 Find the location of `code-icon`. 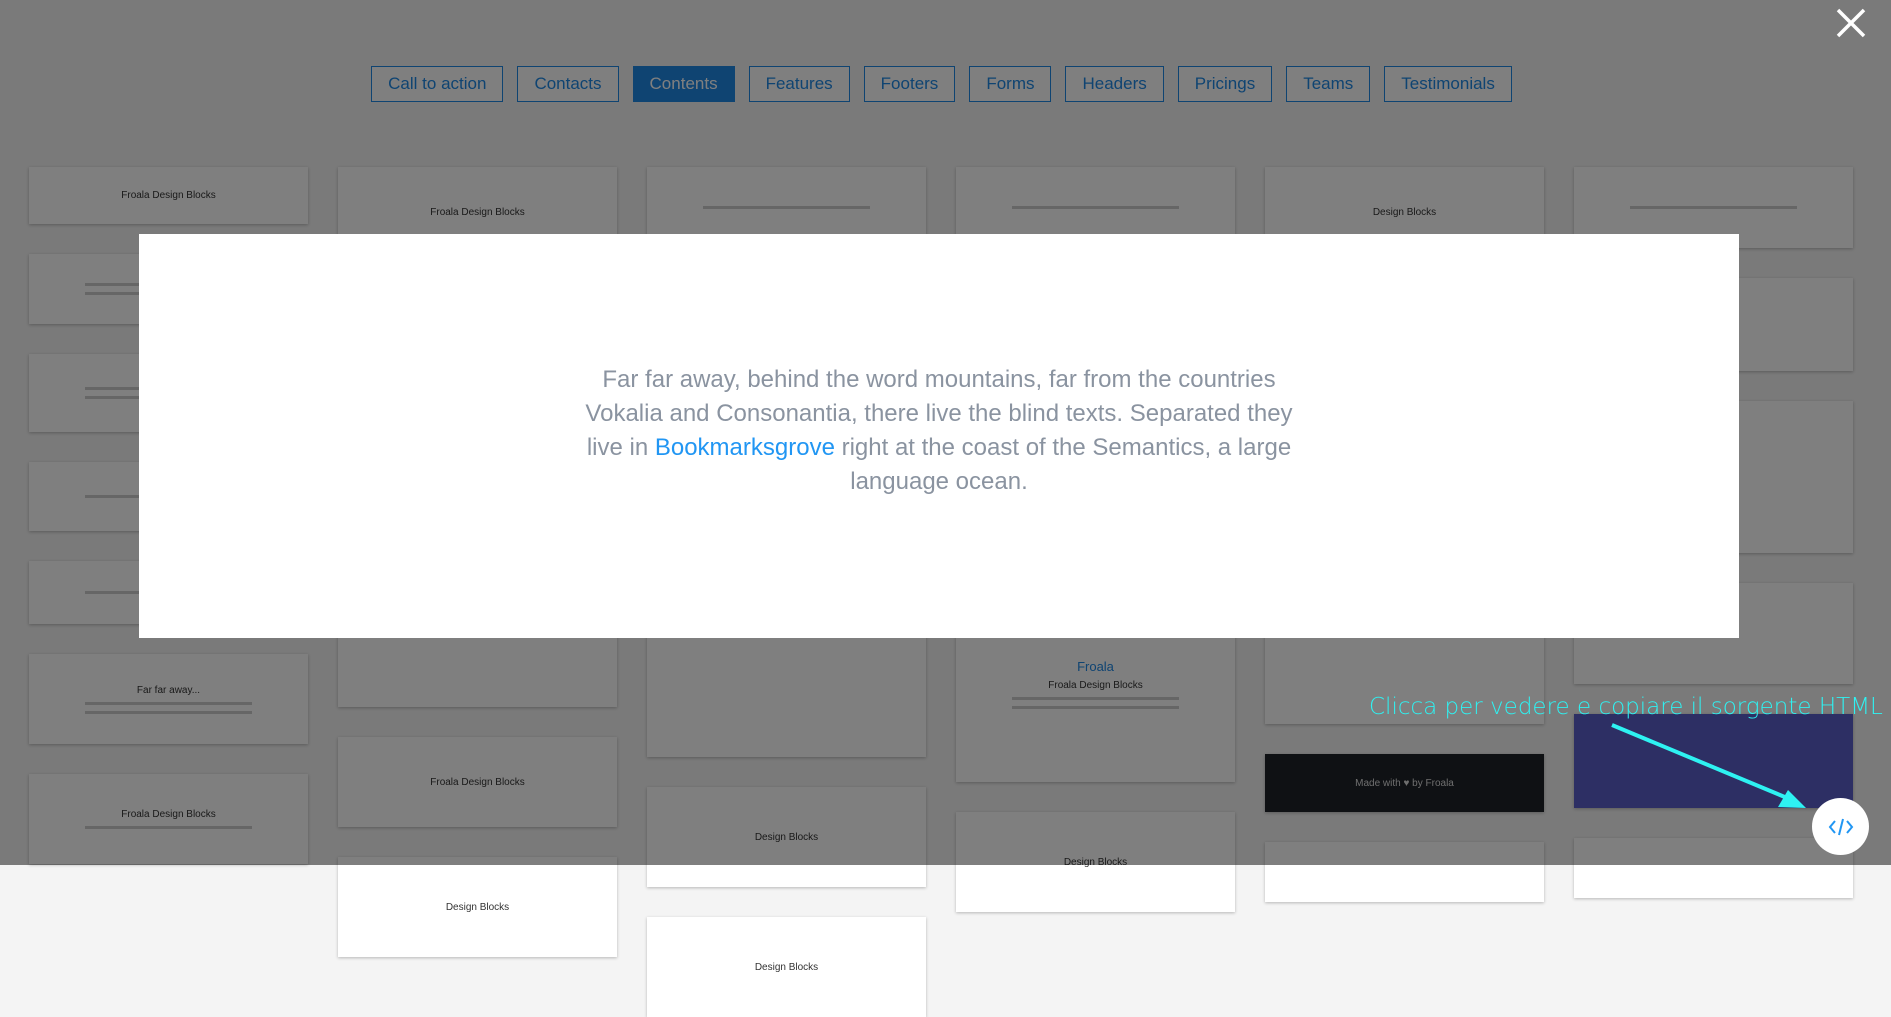

code-icon is located at coordinates (1840, 826).